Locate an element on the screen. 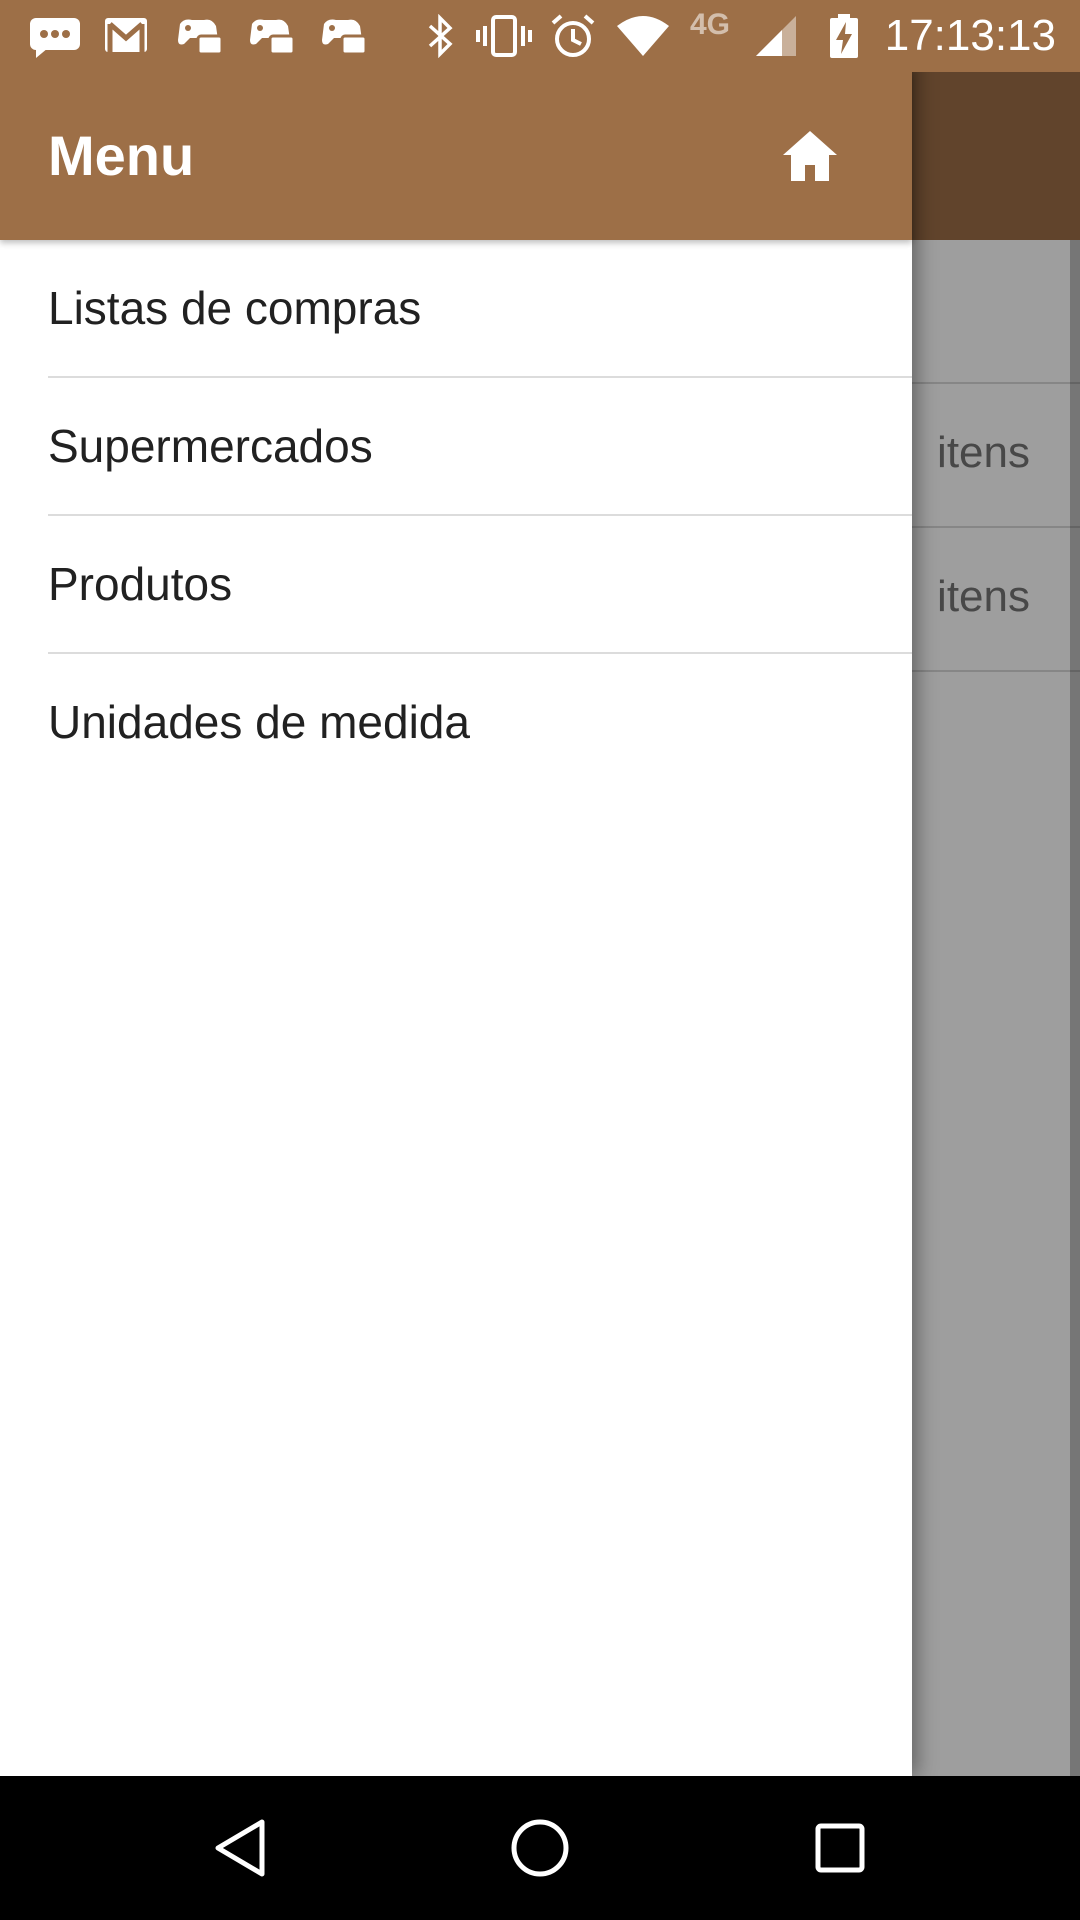 The height and width of the screenshot is (1920, 1080). battery-charging-icon is located at coordinates (844, 36).